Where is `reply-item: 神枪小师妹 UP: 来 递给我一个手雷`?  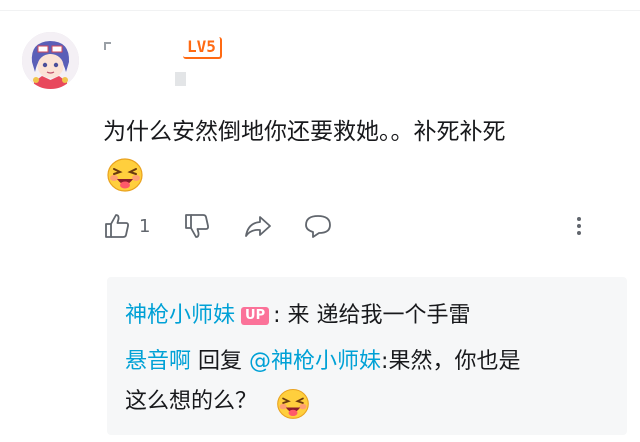 reply-item: 神枪小师妹 UP: 来 递给我一个手雷 is located at coordinates (298, 316).